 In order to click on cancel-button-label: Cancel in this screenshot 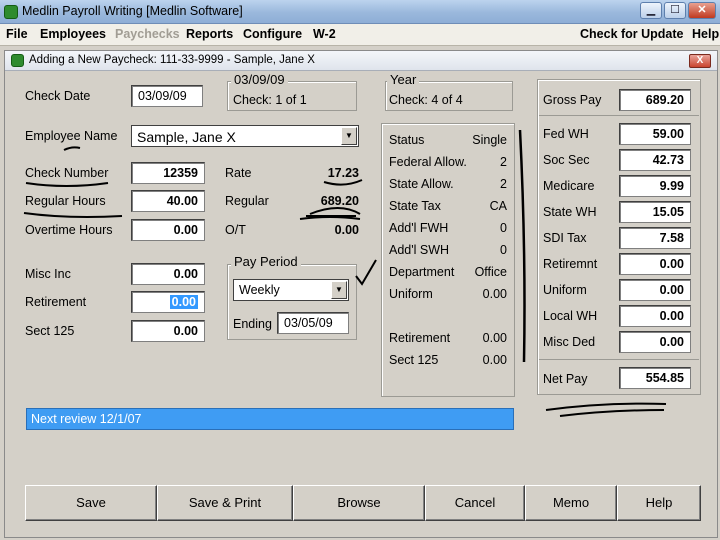, I will do `click(475, 502)`.